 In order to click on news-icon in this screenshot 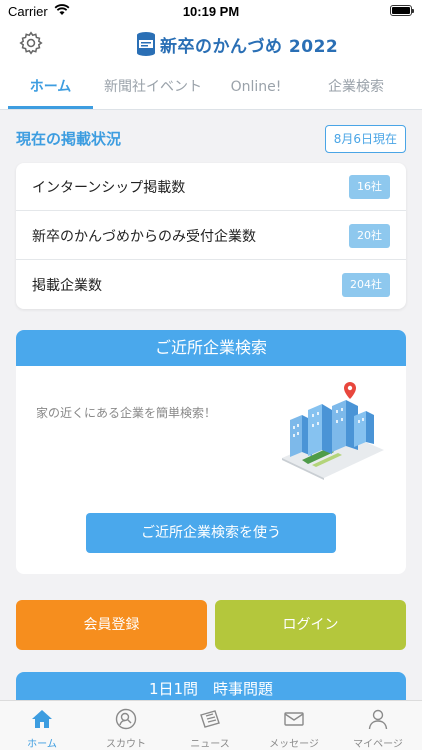, I will do `click(210, 719)`.